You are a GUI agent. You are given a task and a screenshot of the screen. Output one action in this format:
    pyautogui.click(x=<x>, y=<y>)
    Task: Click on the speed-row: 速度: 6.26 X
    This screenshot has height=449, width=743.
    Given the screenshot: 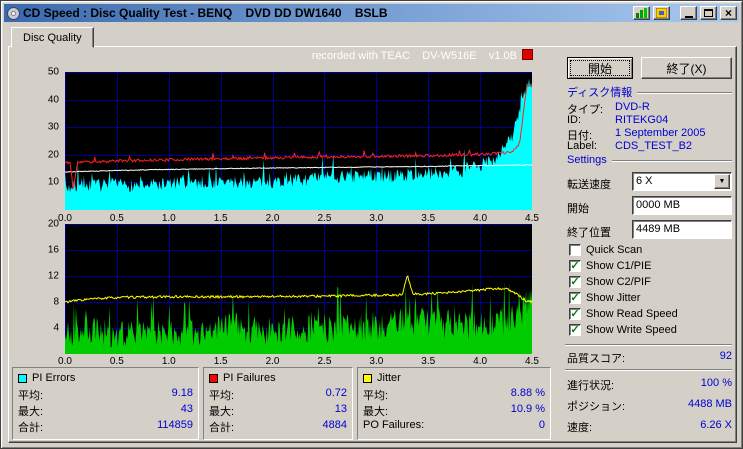 What is the action you would take?
    pyautogui.click(x=649, y=426)
    